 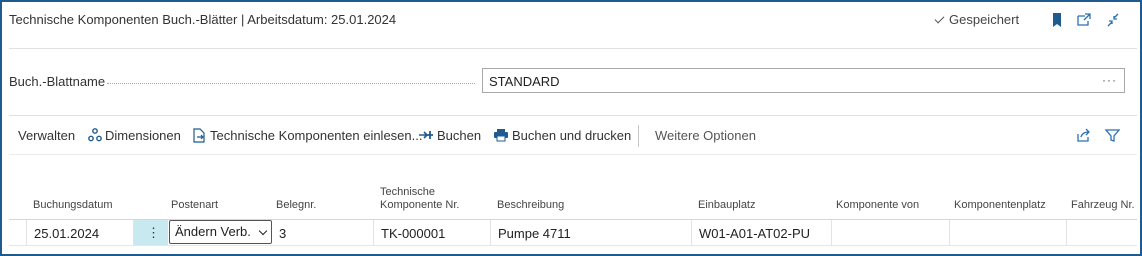 I want to click on row-divider, so click(x=573, y=245).